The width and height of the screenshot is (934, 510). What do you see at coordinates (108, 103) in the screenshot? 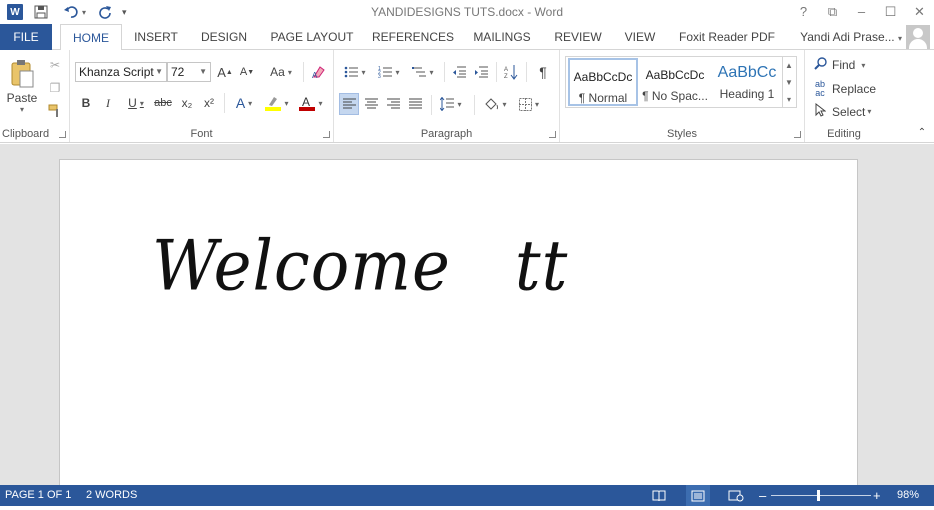
I see `italic-button: I` at bounding box center [108, 103].